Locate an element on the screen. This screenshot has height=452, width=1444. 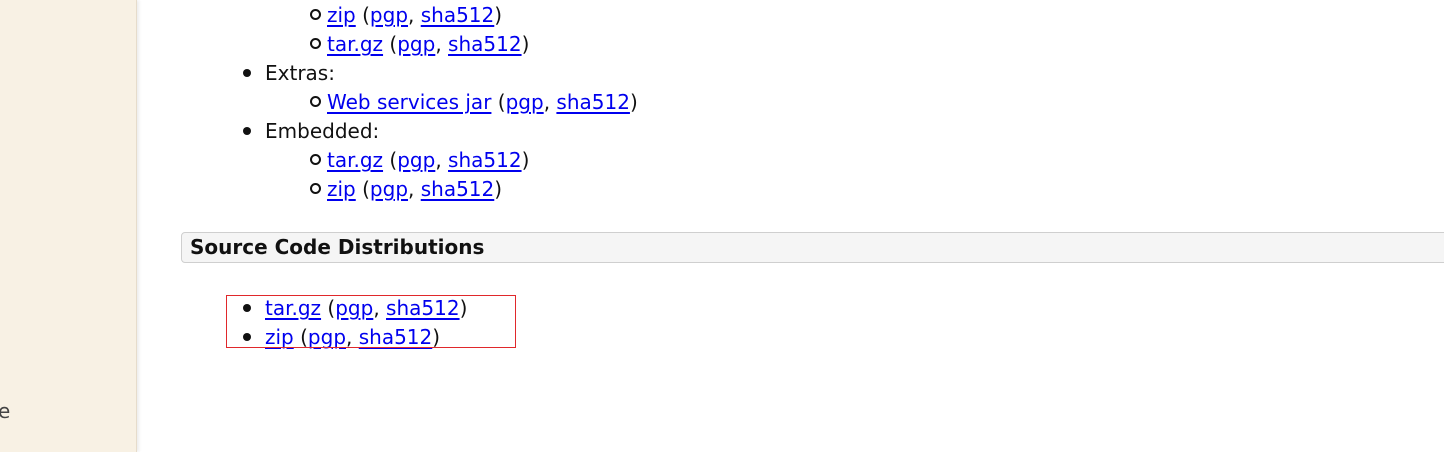
list-item-extras: Extras: is located at coordinates (300, 73).